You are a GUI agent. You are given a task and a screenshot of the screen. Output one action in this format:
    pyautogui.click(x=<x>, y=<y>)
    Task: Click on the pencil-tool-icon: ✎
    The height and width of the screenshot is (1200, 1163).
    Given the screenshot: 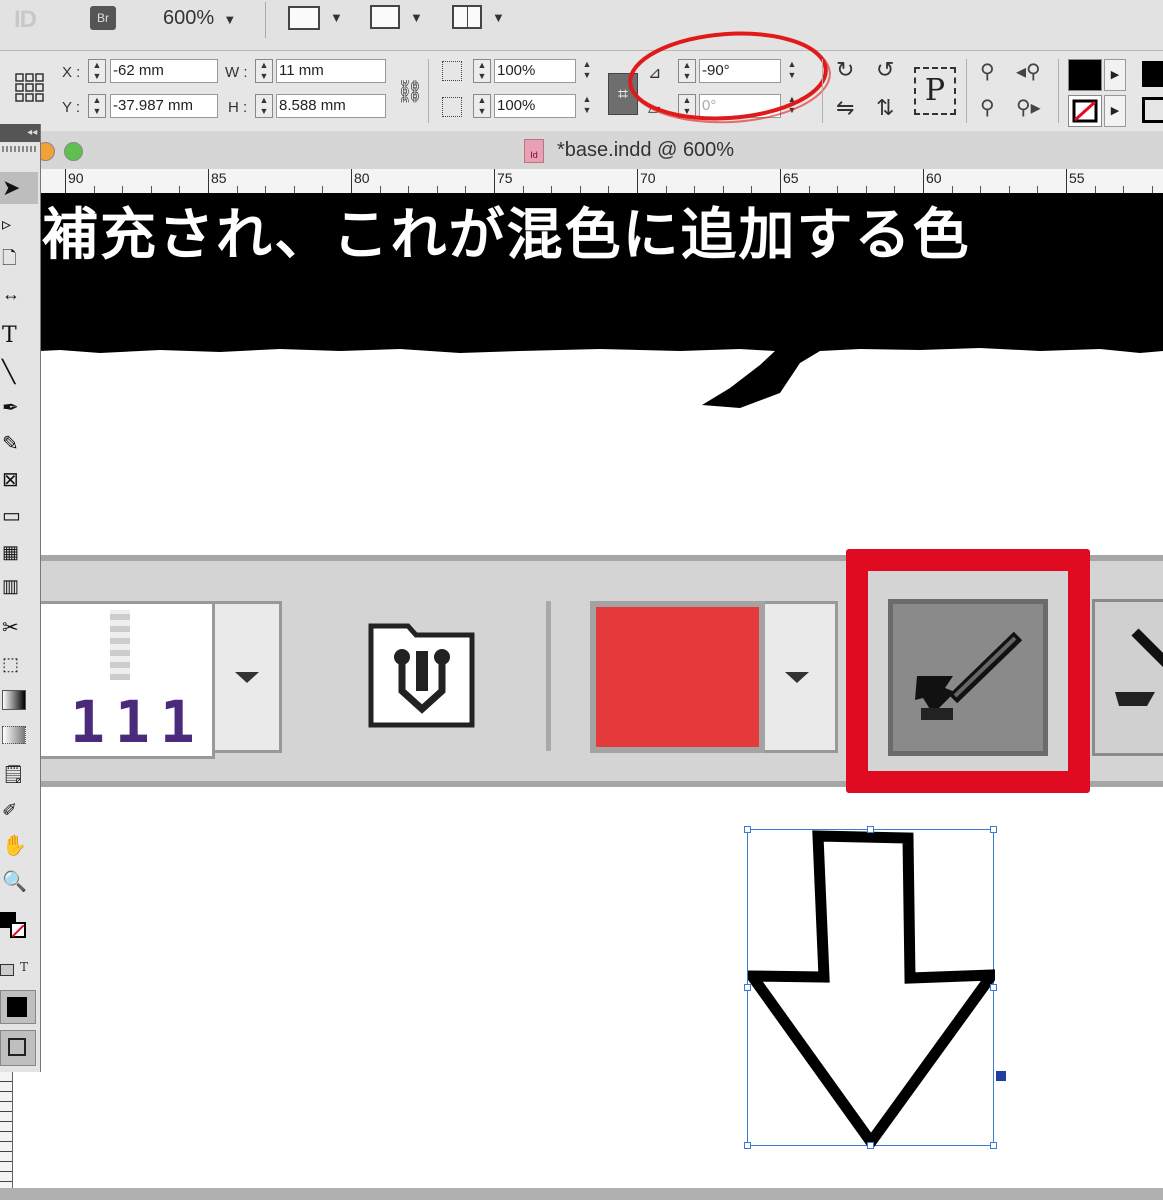 What is the action you would take?
    pyautogui.click(x=19, y=444)
    